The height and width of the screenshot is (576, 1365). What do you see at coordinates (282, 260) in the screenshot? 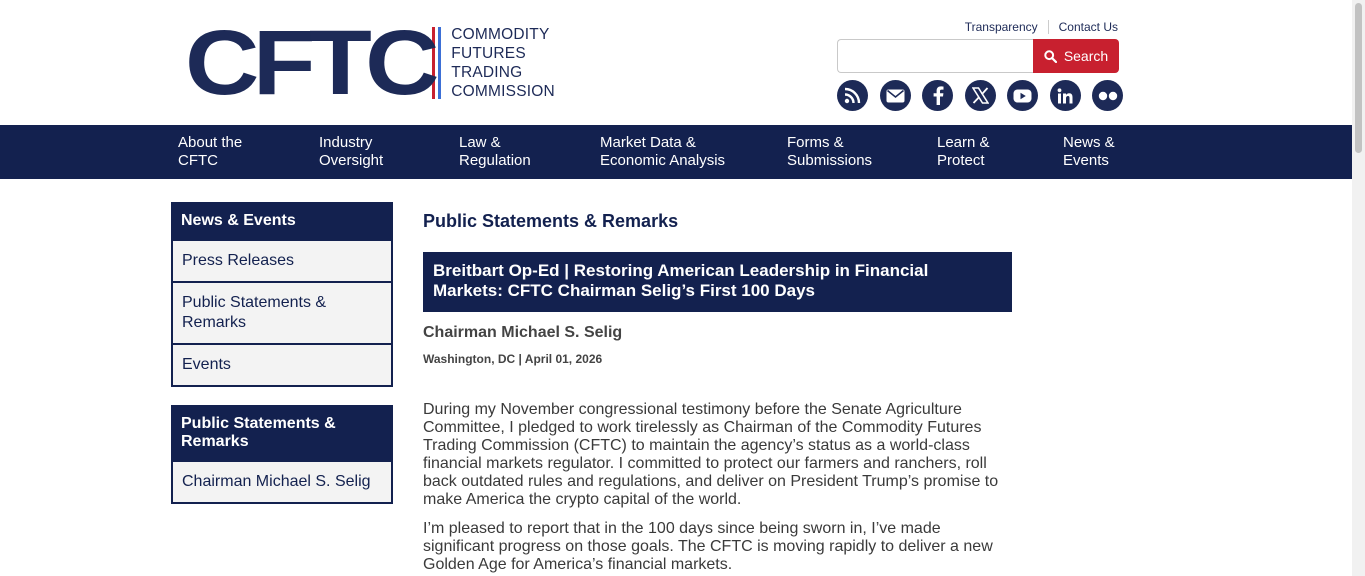
I see `sidebar-item-press-releases: Press Releases` at bounding box center [282, 260].